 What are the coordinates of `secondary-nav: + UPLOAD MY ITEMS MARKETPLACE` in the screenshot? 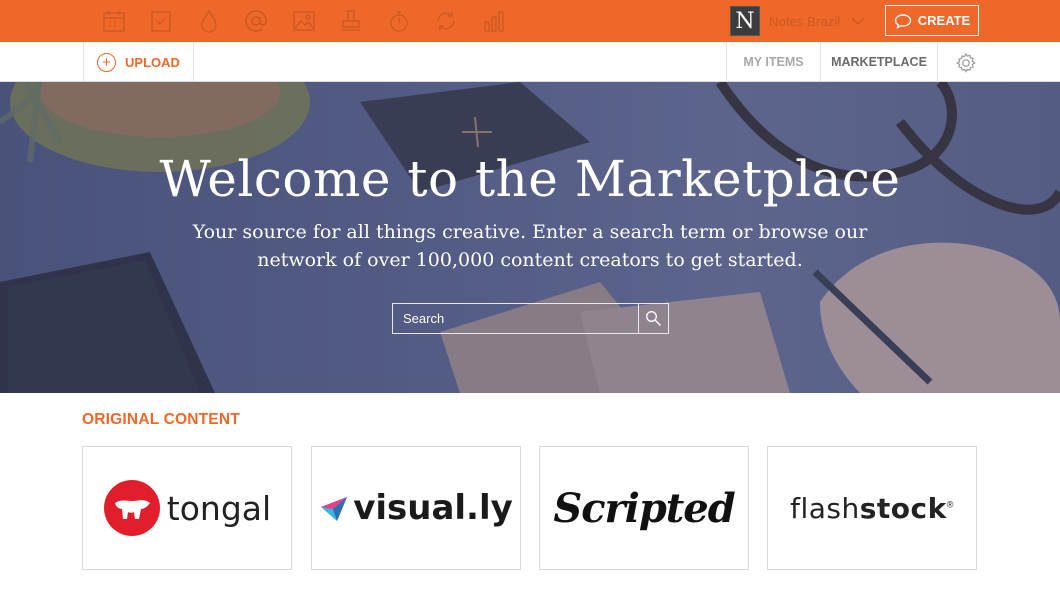 It's located at (530, 62).